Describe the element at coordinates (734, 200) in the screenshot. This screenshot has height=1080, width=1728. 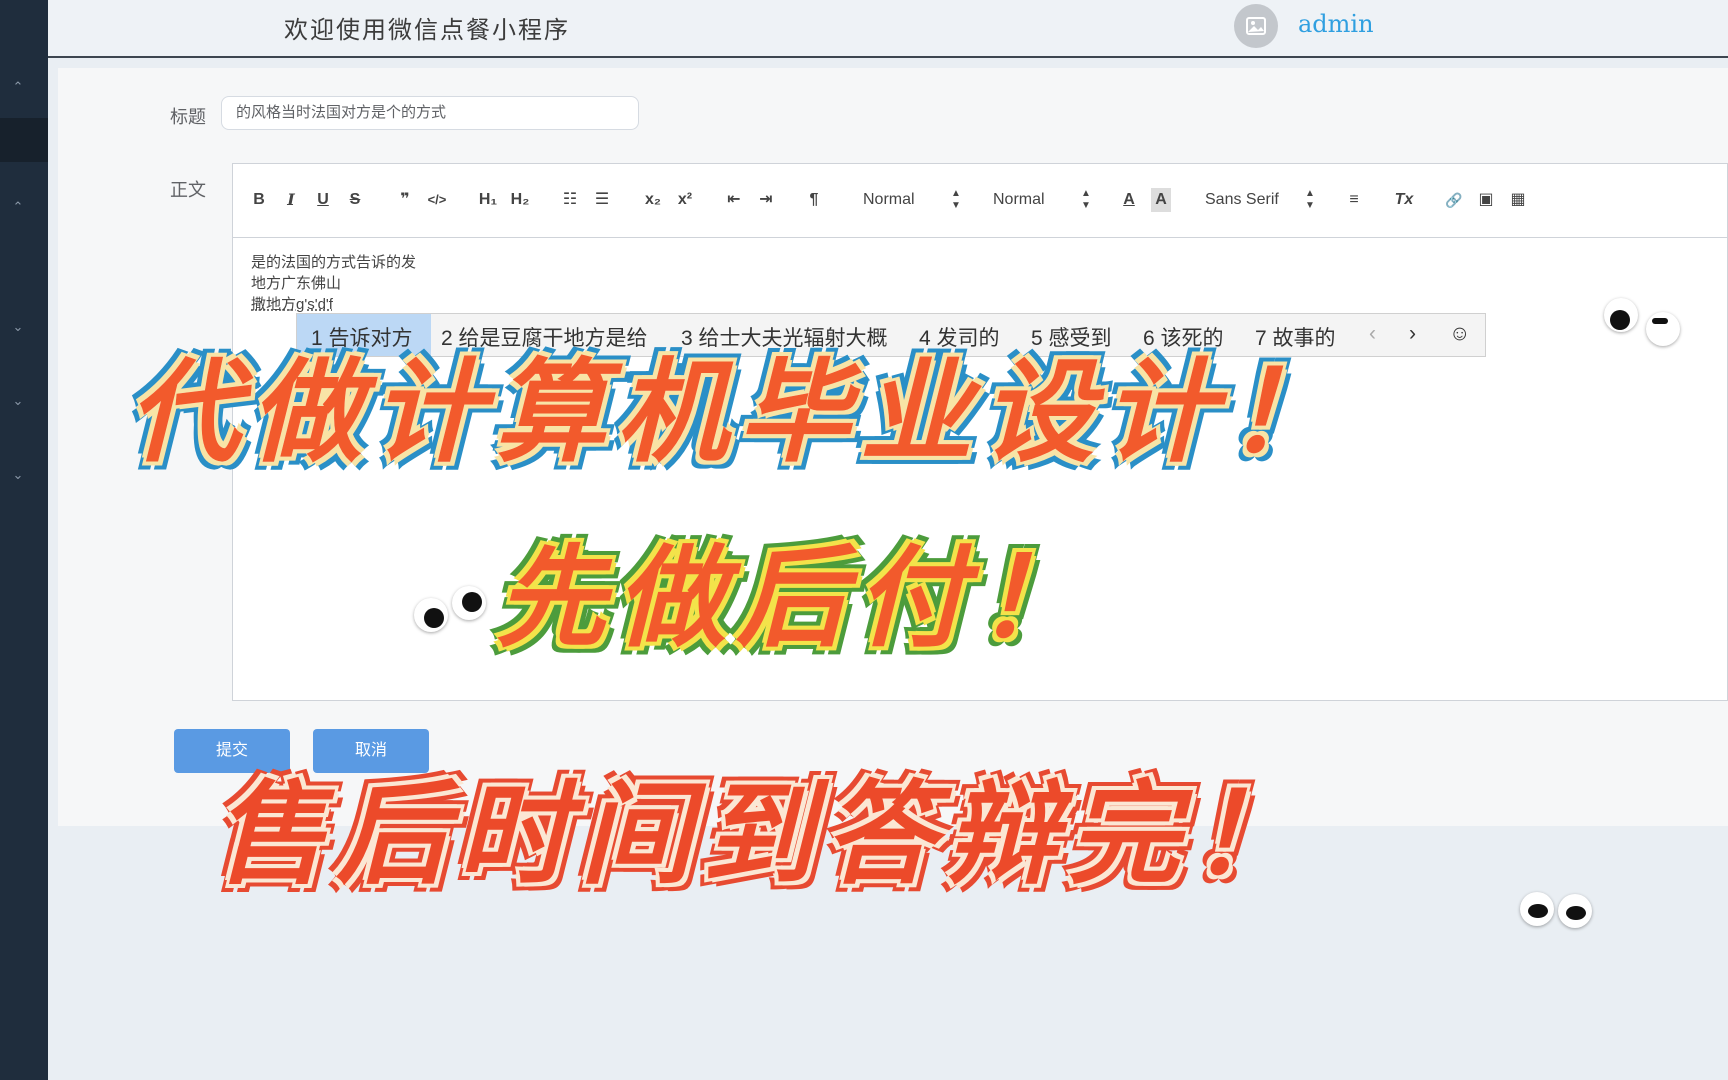
I see `outdent-button: ⇤` at that location.